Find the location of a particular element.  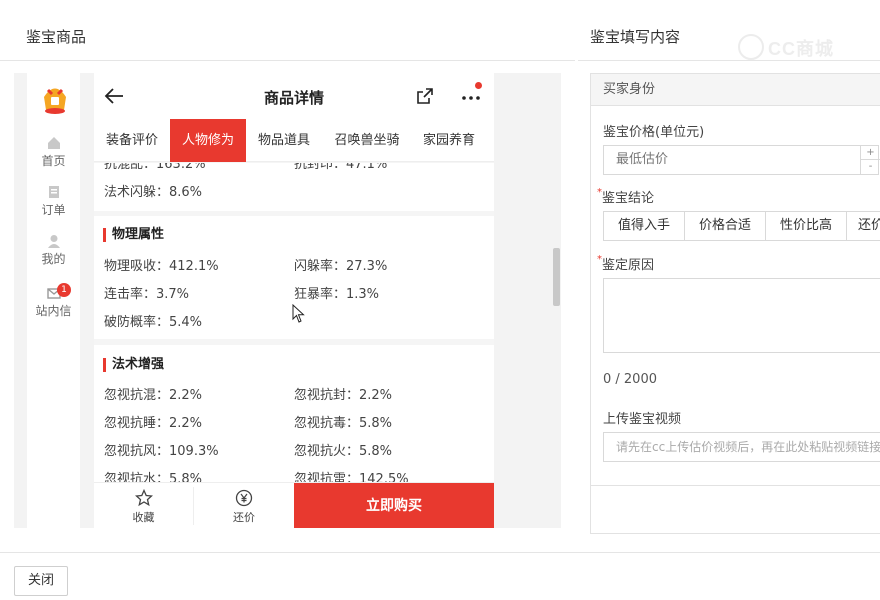

sidebar-item-label: 订单 is located at coordinates (53, 210).